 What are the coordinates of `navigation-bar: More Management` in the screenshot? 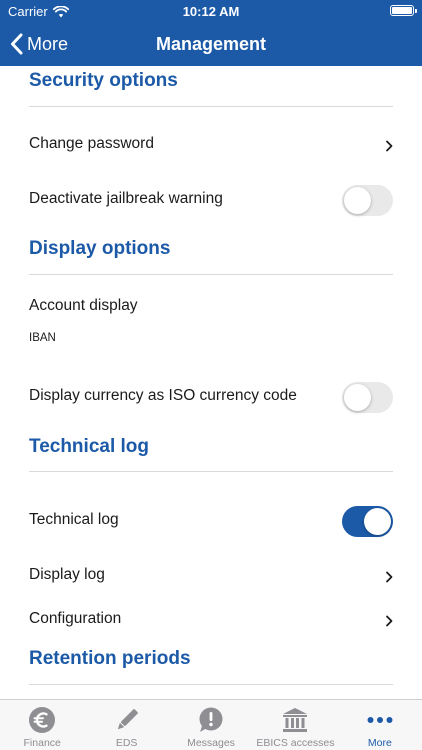 It's located at (211, 44).